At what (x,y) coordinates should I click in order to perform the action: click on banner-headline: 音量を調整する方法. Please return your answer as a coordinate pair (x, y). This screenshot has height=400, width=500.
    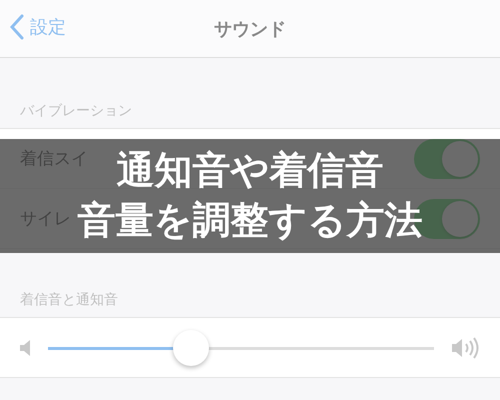
    Looking at the image, I should click on (250, 221).